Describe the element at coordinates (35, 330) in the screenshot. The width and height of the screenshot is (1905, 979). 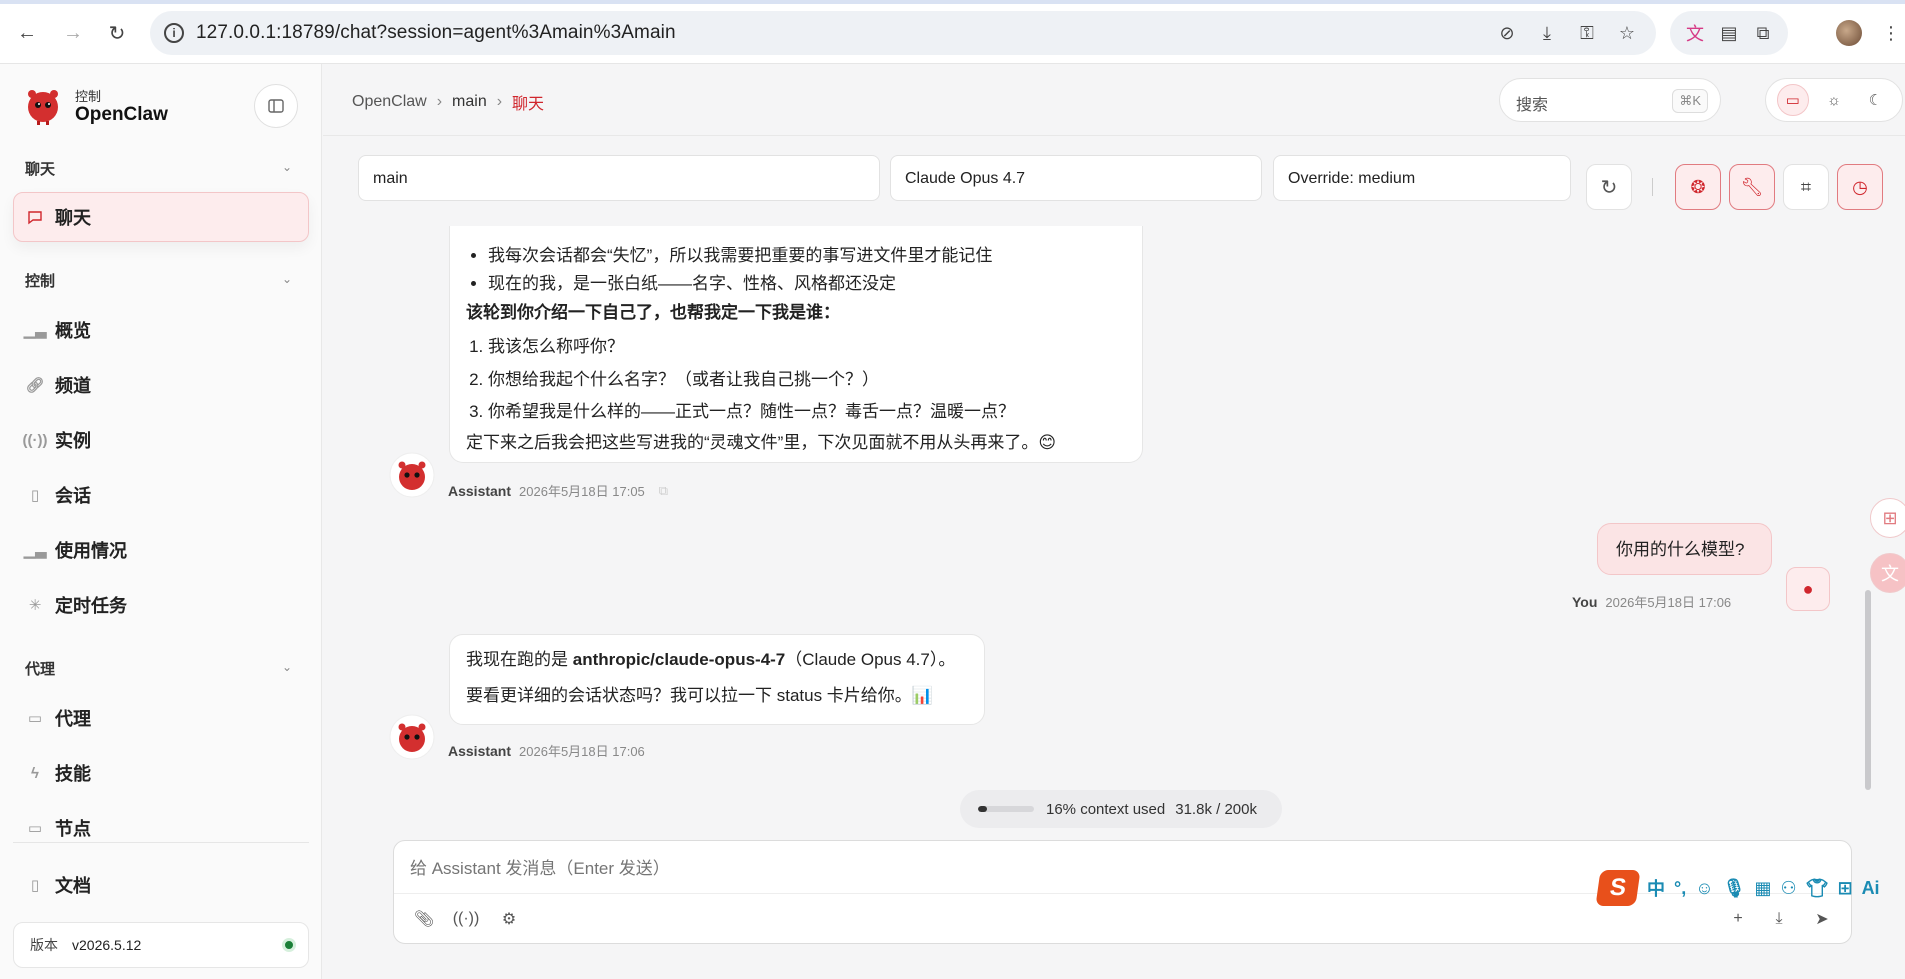
I see `bar-chart-icon: ▁▃` at that location.